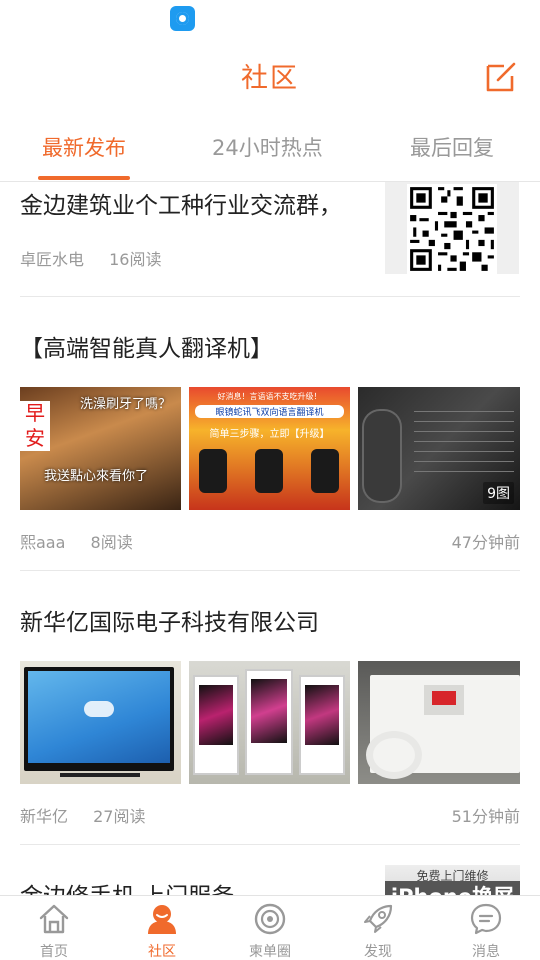  Describe the element at coordinates (96, 476) in the screenshot. I see `image-caption: 我送點心來看你了` at that location.